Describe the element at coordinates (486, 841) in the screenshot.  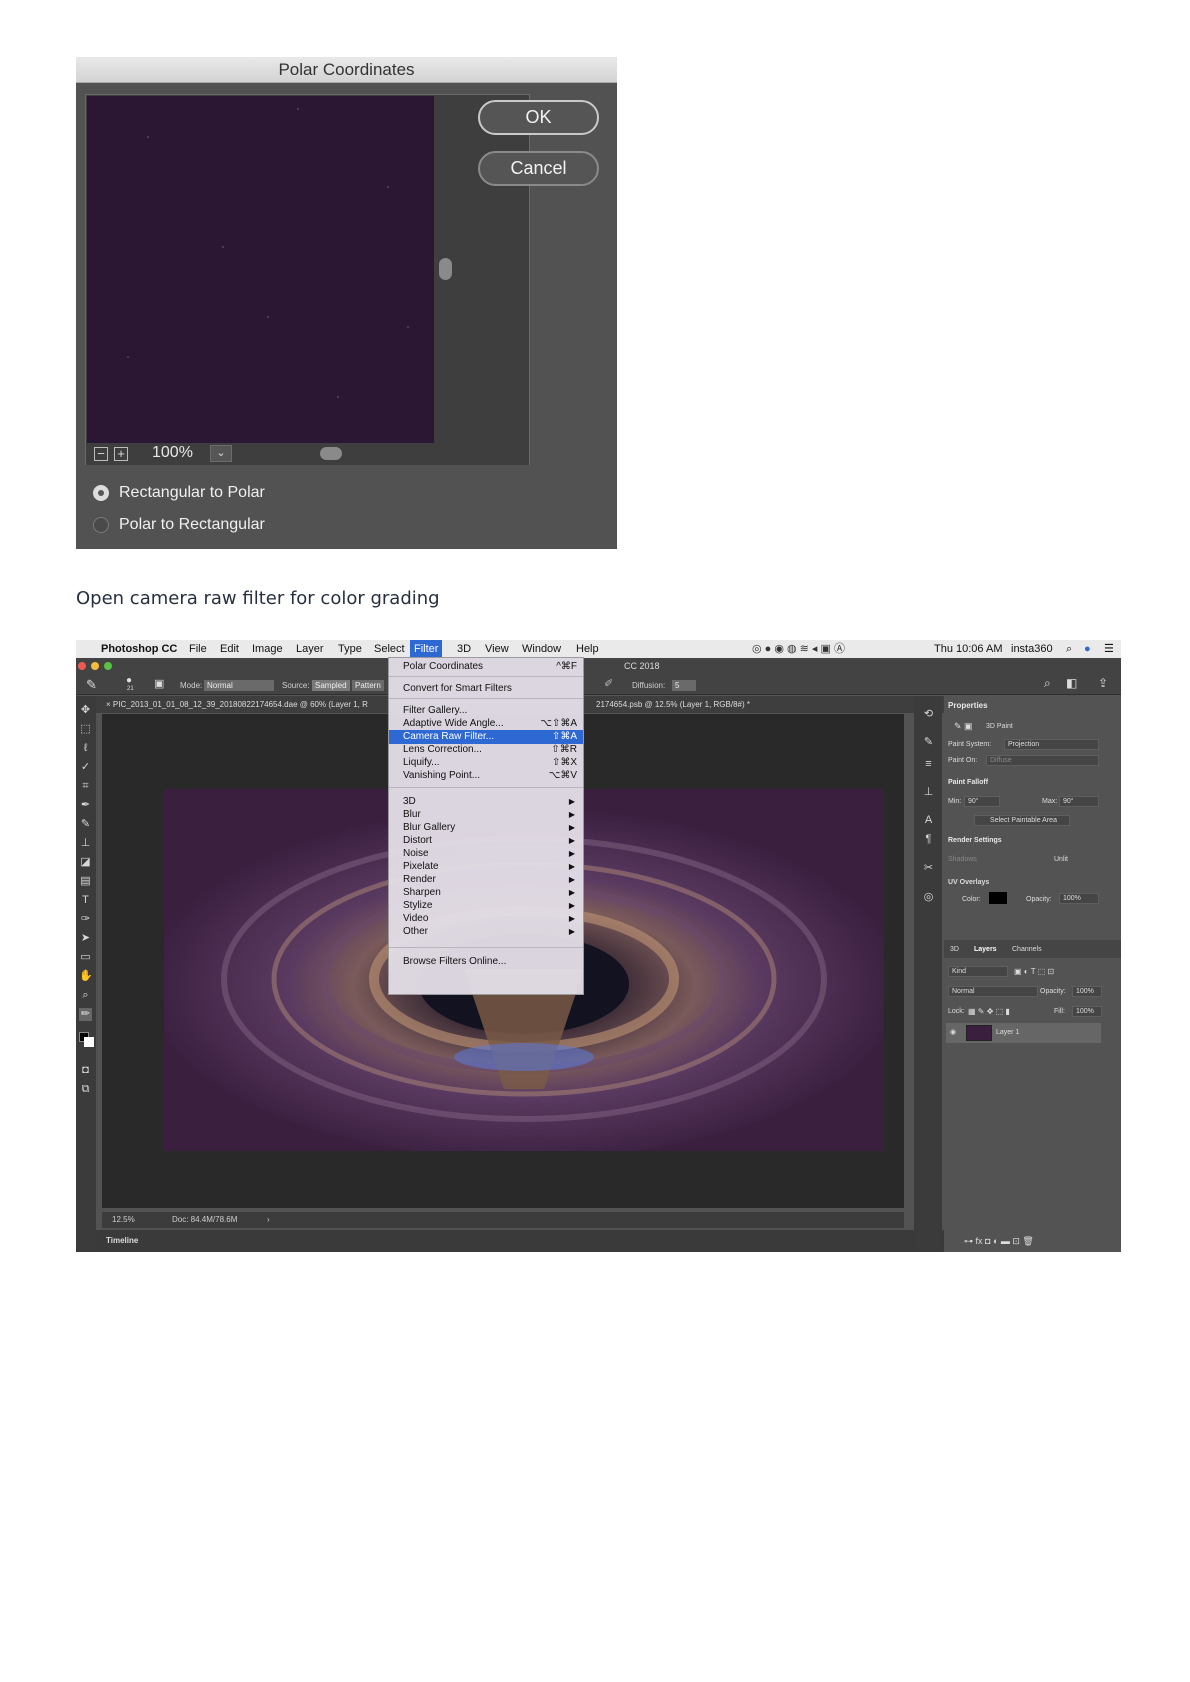
I see `filter-menu-item: Distort ▶` at that location.